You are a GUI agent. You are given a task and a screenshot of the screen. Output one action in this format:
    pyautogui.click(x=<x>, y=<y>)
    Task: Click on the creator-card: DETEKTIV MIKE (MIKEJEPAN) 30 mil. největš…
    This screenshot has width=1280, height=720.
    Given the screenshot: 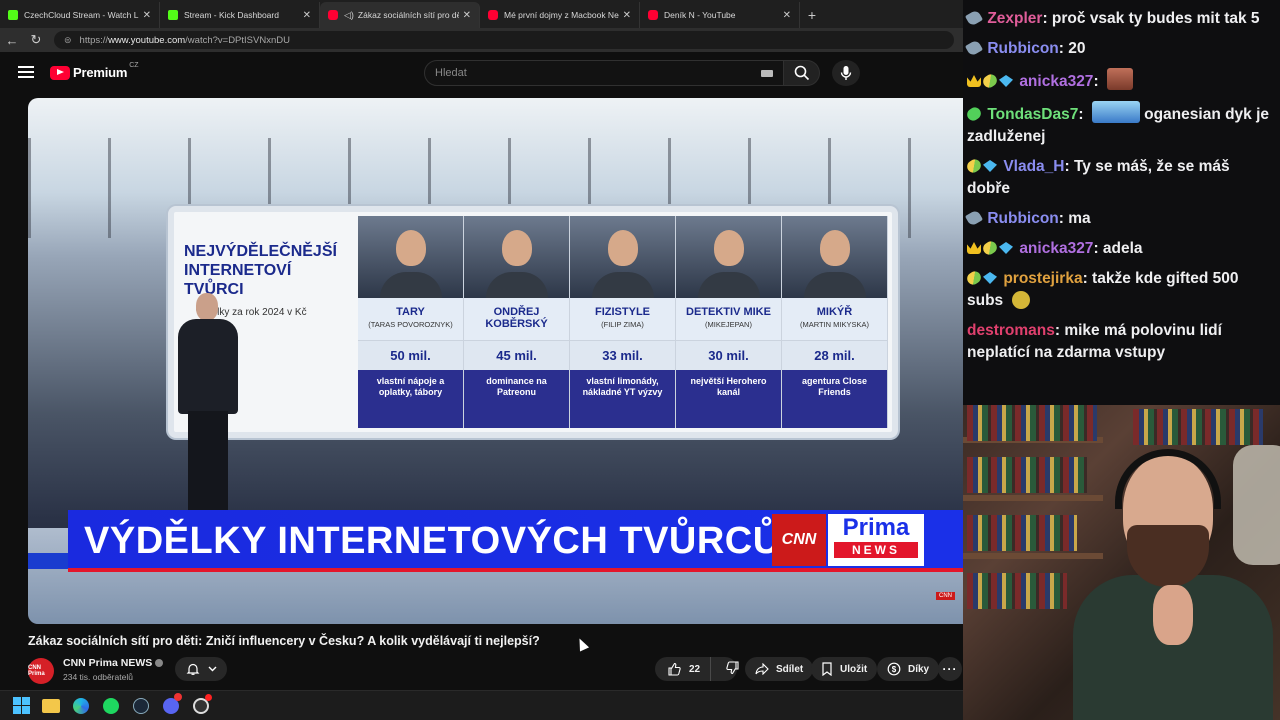 What is the action you would take?
    pyautogui.click(x=729, y=322)
    